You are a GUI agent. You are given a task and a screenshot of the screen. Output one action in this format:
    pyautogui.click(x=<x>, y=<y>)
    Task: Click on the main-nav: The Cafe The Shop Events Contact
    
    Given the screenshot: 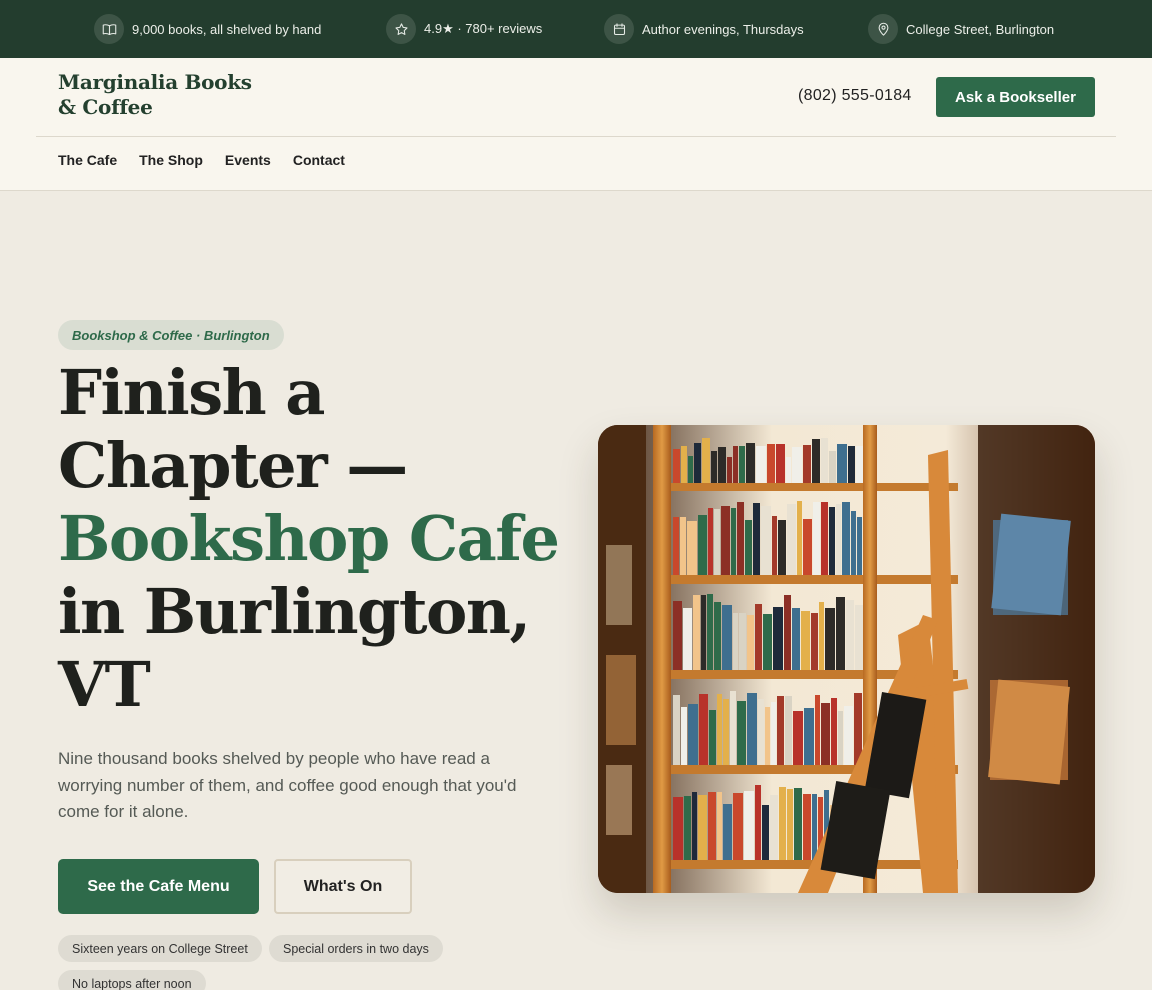 What is the action you would take?
    pyautogui.click(x=212, y=160)
    